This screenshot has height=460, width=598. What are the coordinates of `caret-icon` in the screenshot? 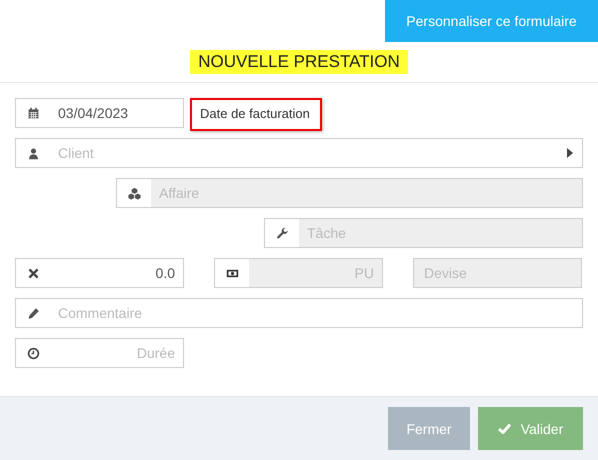 It's located at (570, 153).